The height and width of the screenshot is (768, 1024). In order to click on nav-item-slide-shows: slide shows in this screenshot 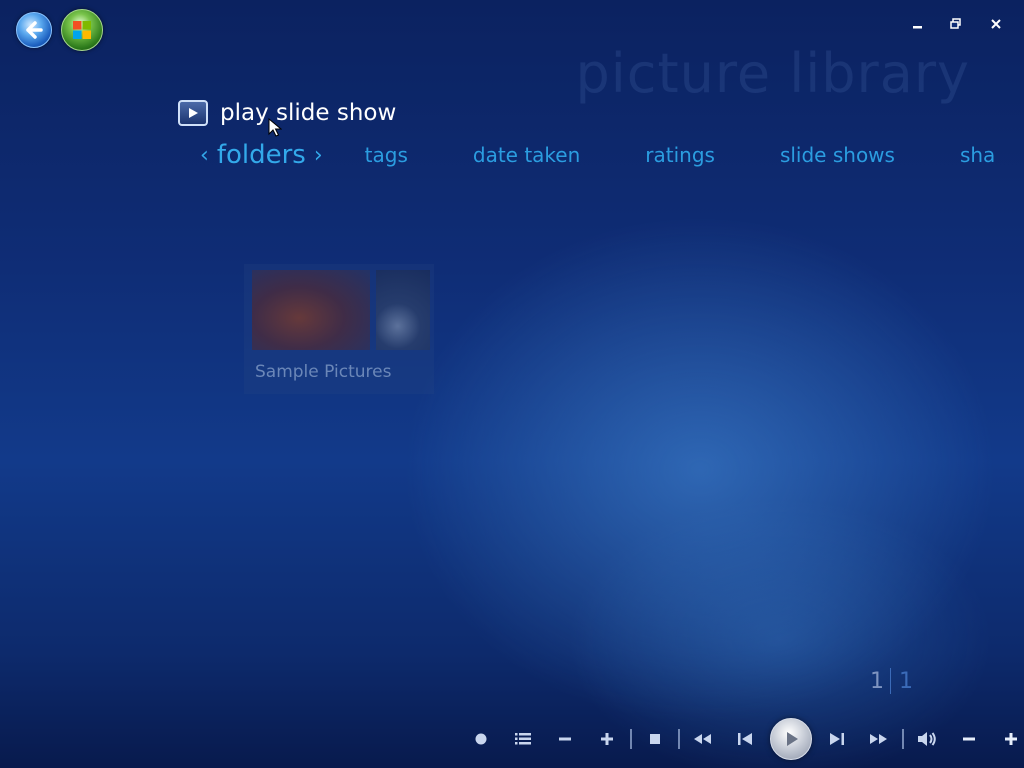, I will do `click(837, 155)`.